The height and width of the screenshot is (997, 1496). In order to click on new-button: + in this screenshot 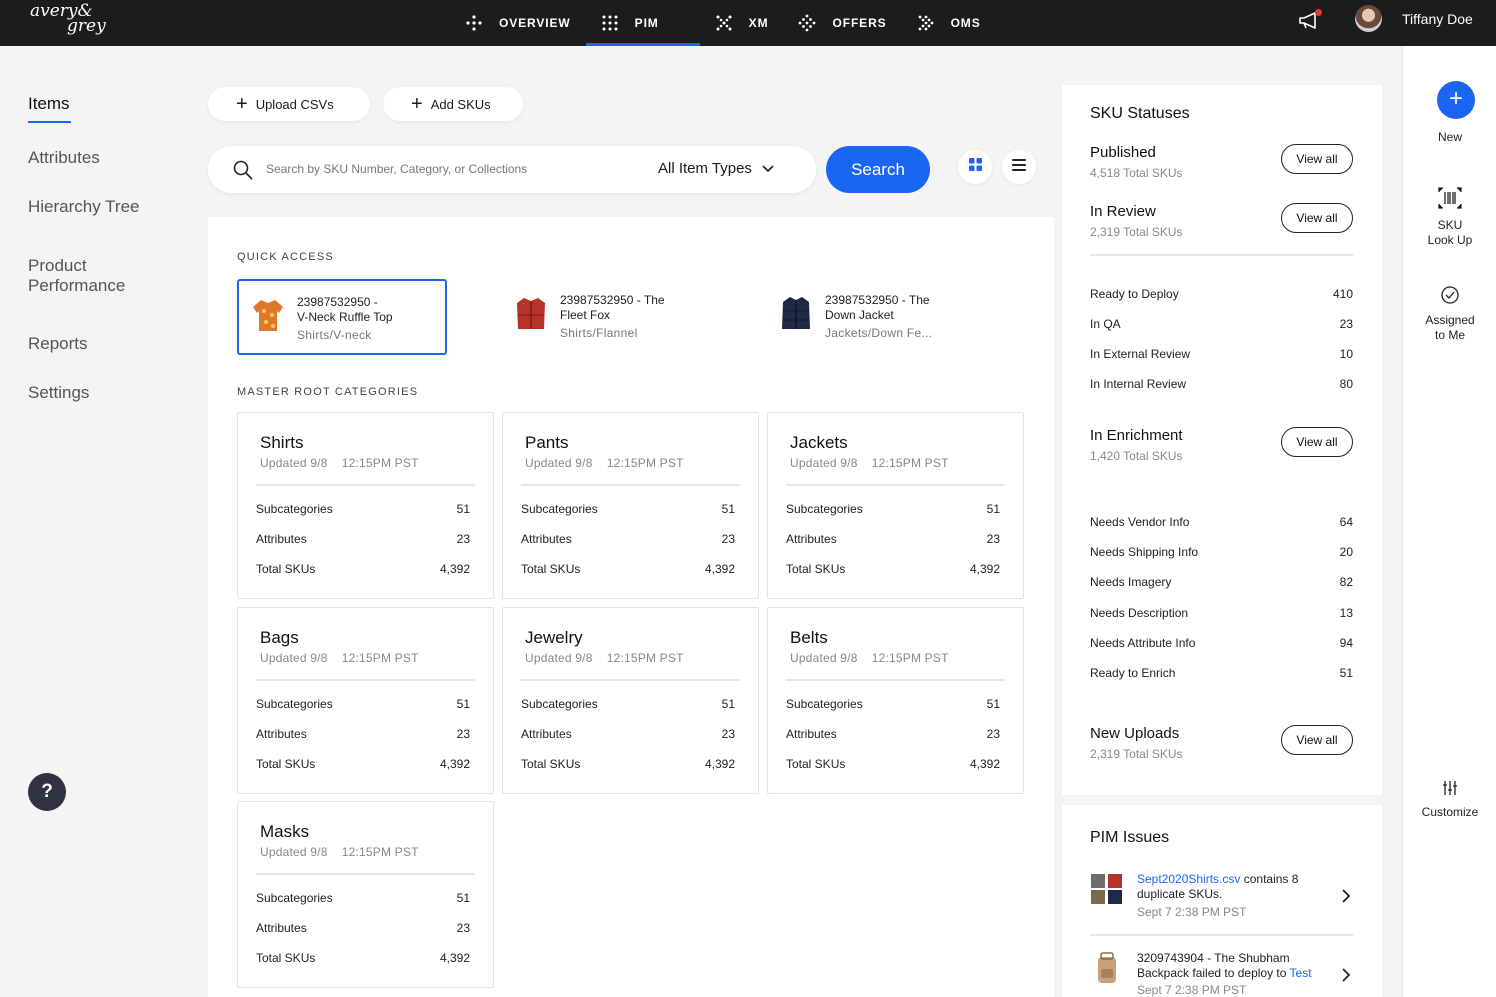, I will do `click(1456, 100)`.